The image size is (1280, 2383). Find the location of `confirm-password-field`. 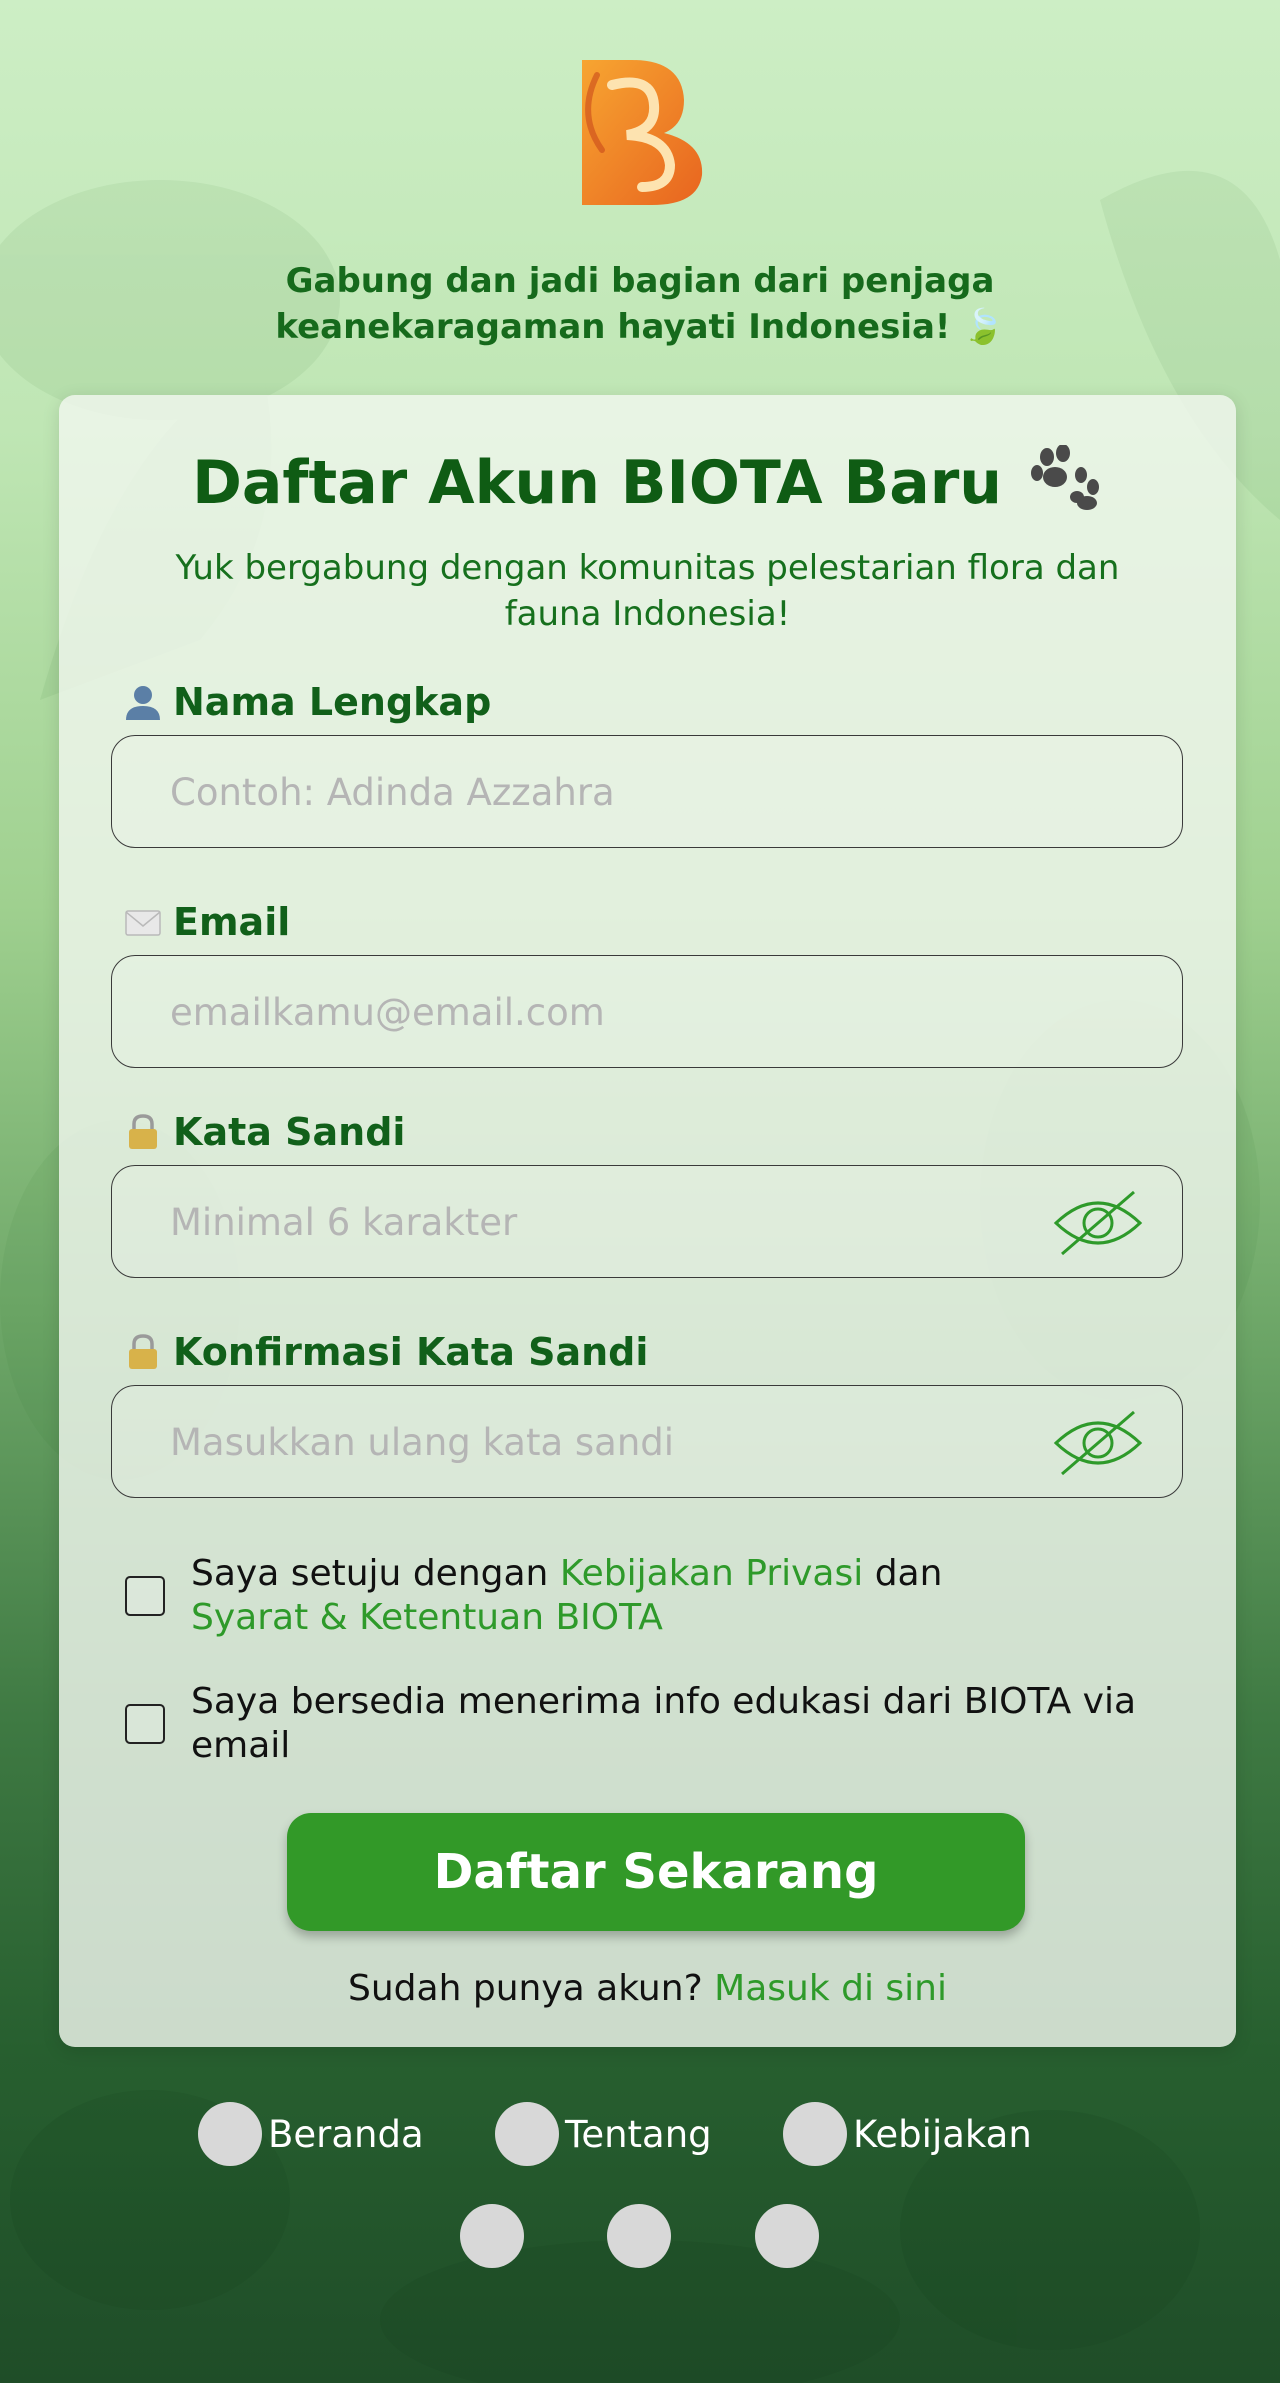

confirm-password-field is located at coordinates (647, 1442).